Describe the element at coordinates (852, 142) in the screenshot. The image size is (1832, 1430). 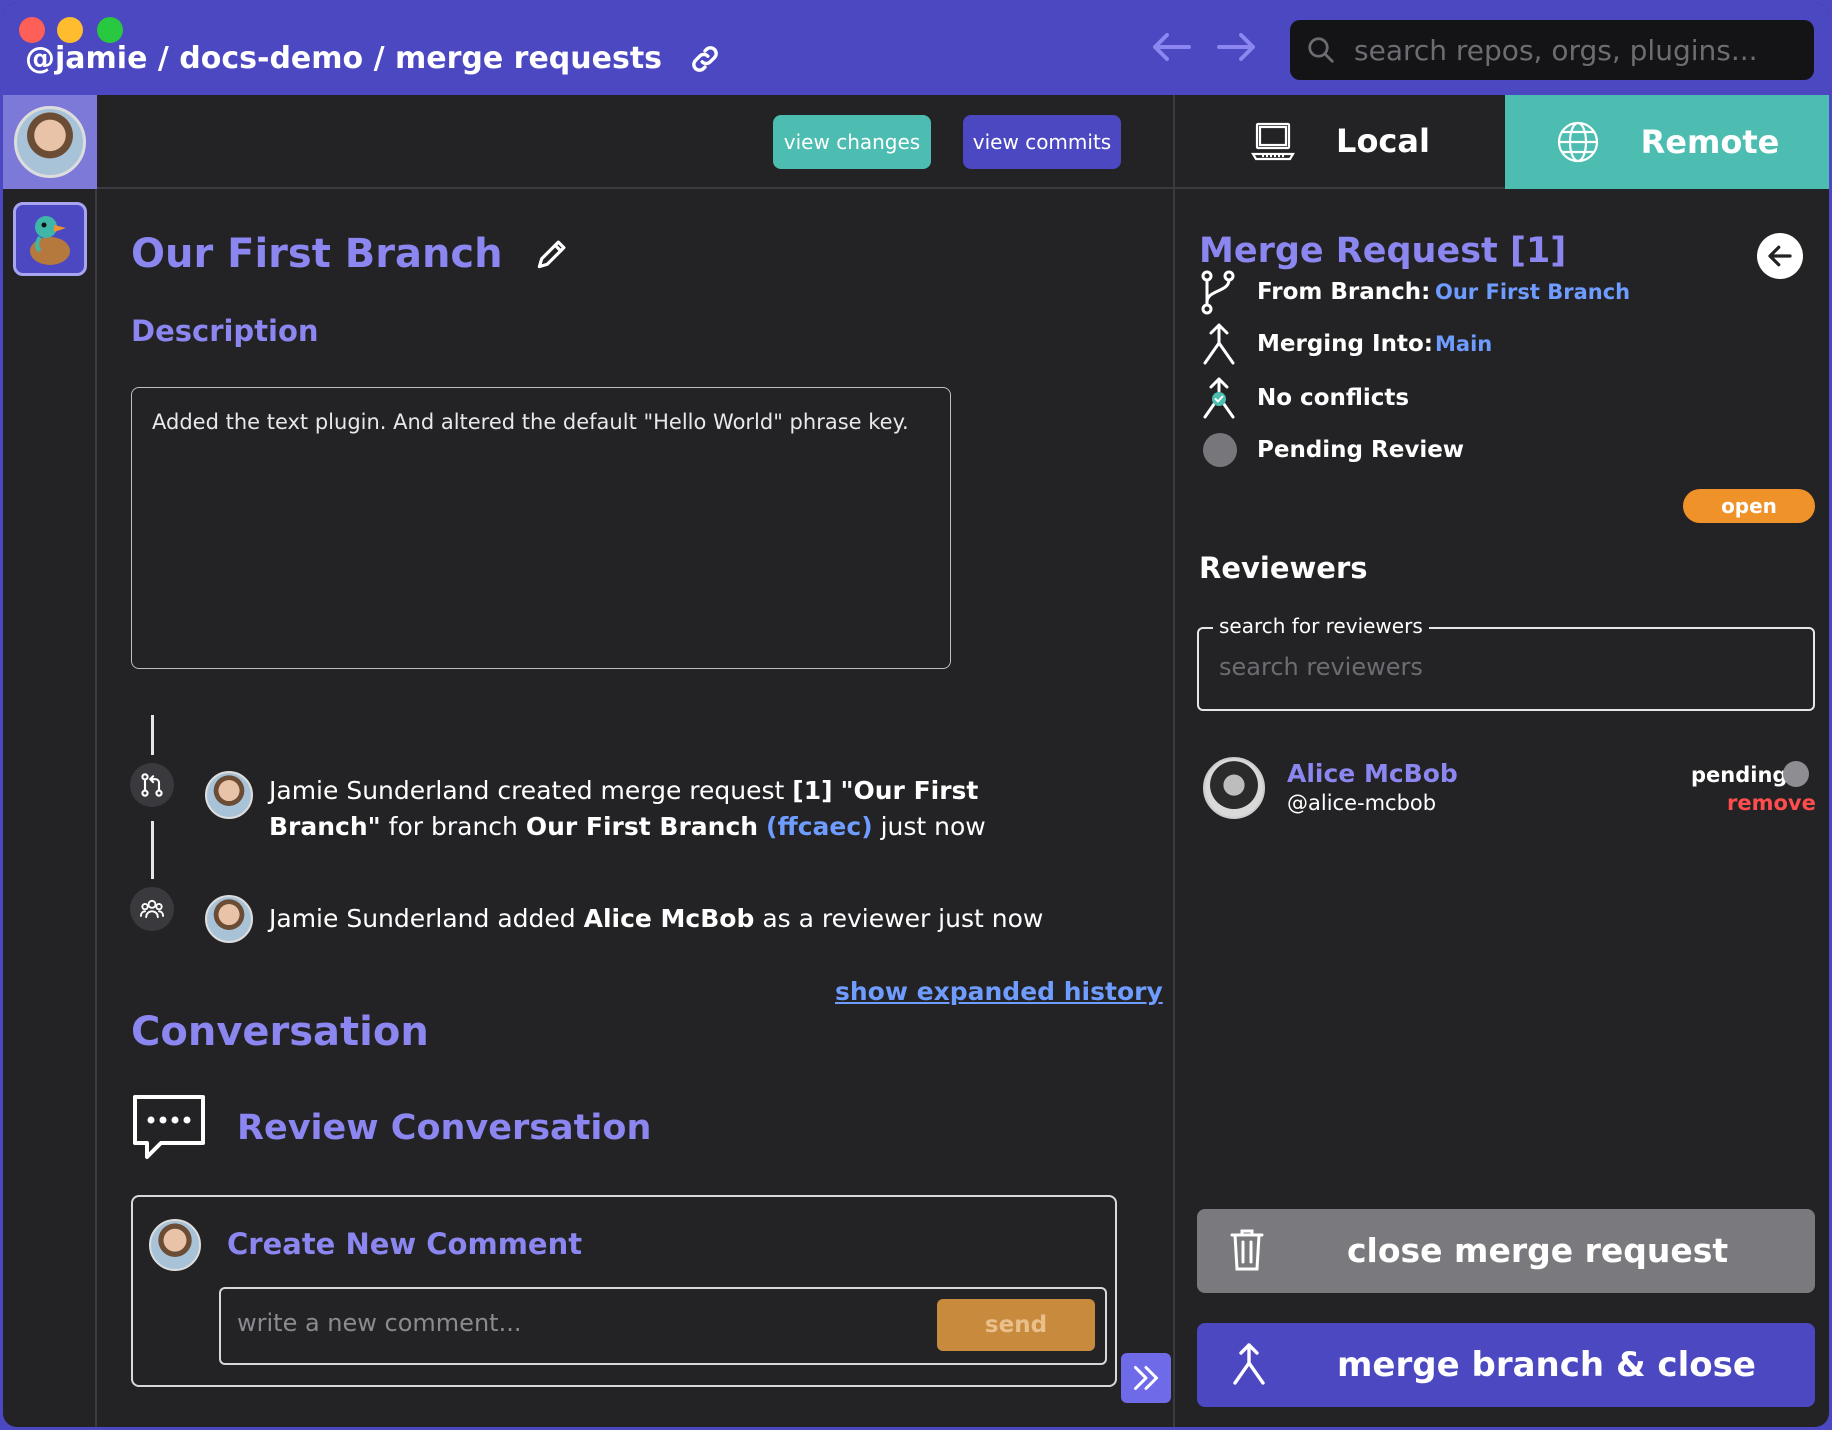
I see `view-changes-button: view changes` at that location.